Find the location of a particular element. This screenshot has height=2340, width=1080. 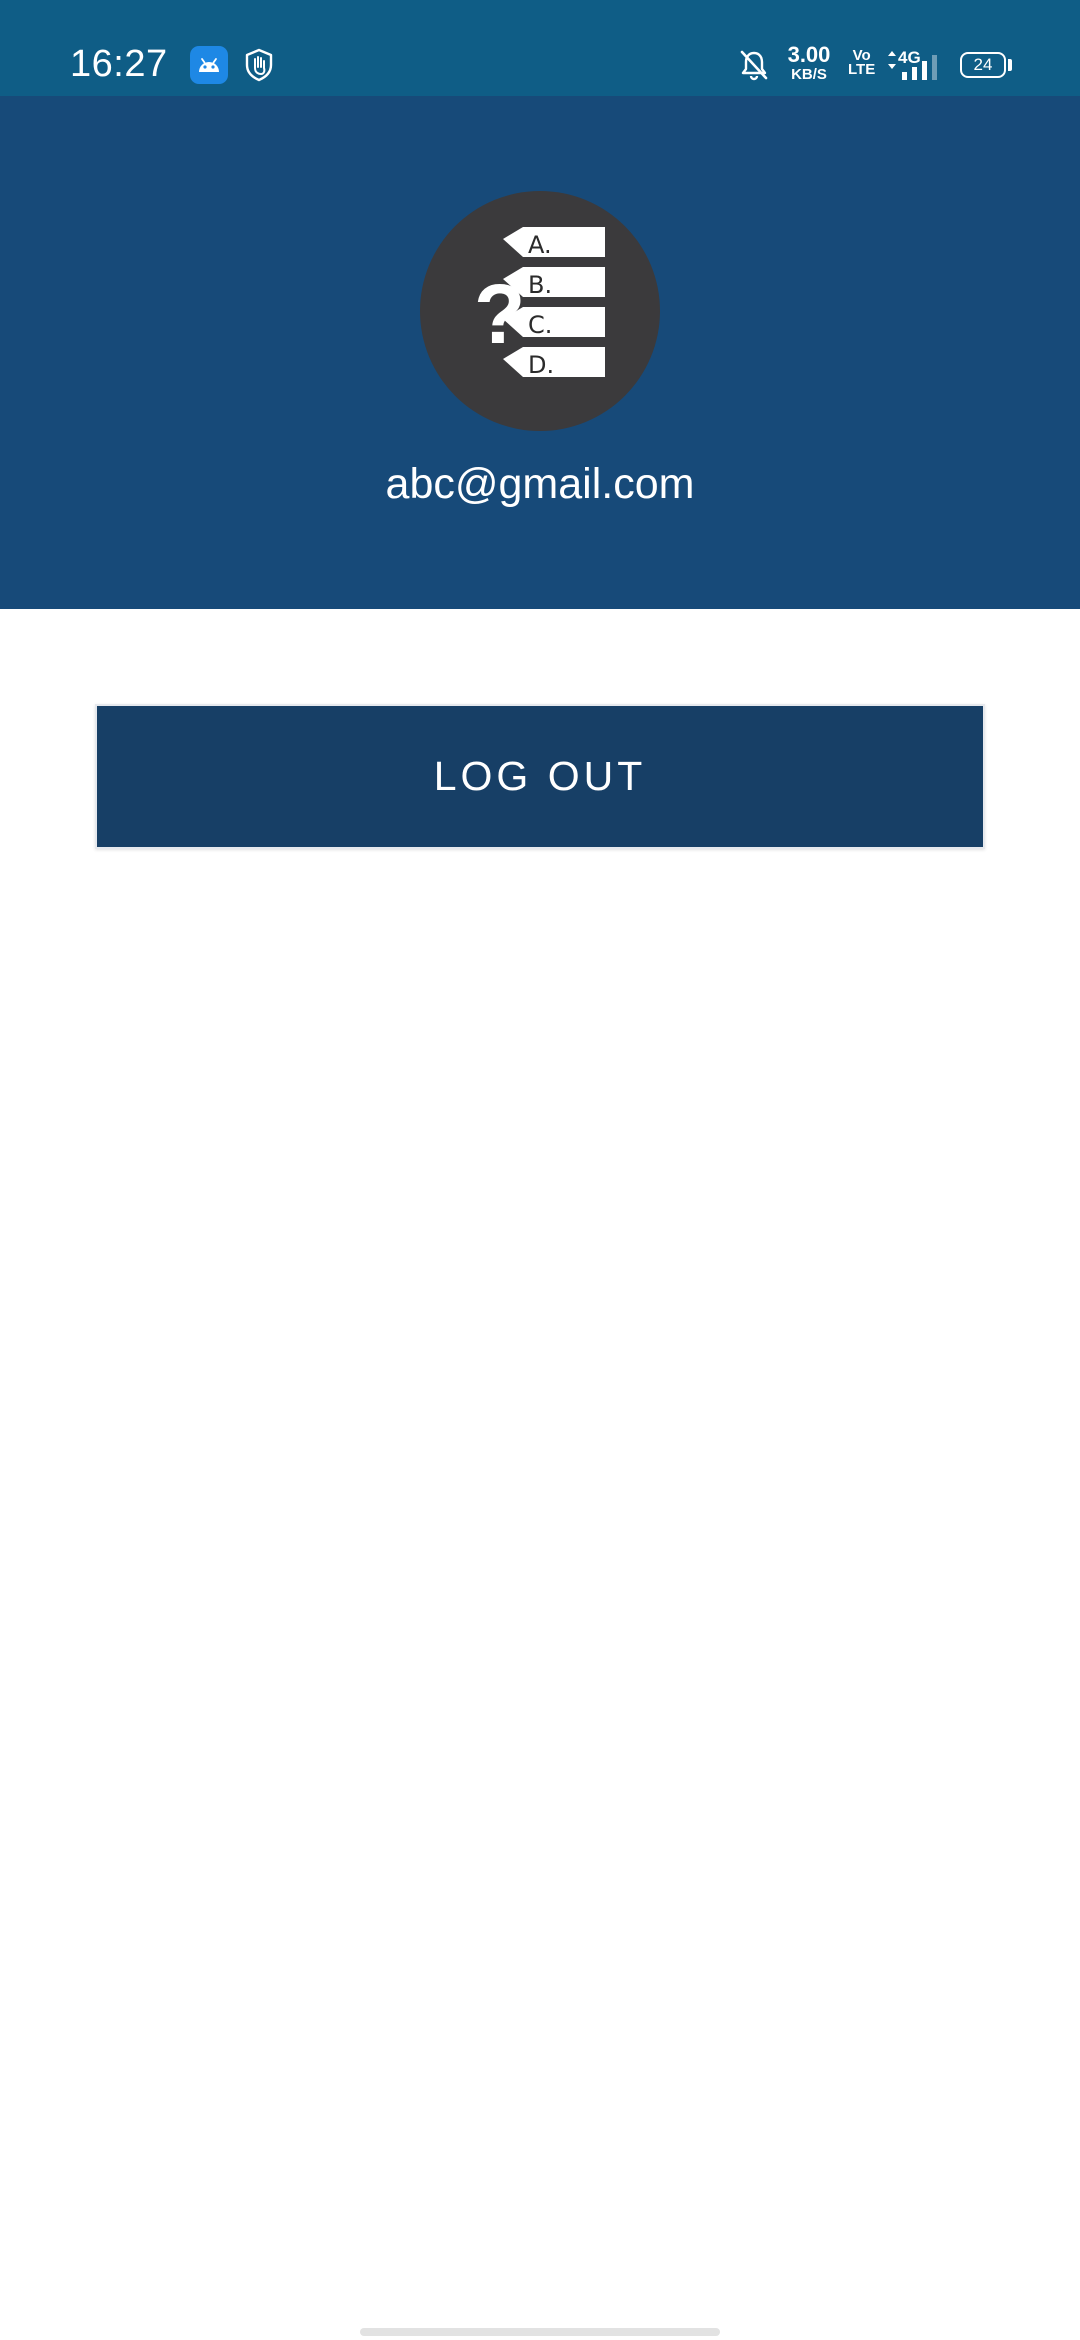

shield-hand-icon is located at coordinates (259, 65).